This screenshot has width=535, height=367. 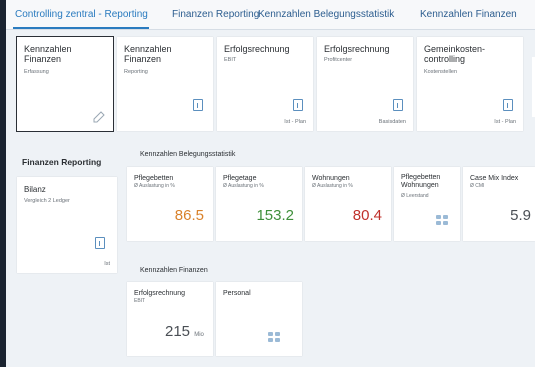 What do you see at coordinates (36, 72) in the screenshot?
I see `tile-subtitle: Erfassung` at bounding box center [36, 72].